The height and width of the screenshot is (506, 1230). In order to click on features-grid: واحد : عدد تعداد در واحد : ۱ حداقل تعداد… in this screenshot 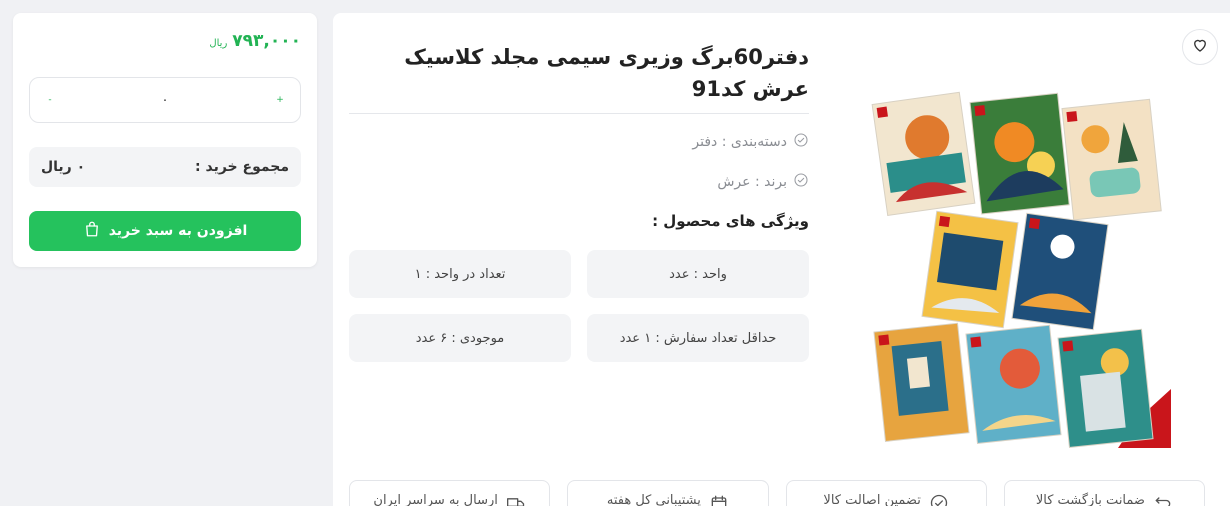, I will do `click(579, 306)`.